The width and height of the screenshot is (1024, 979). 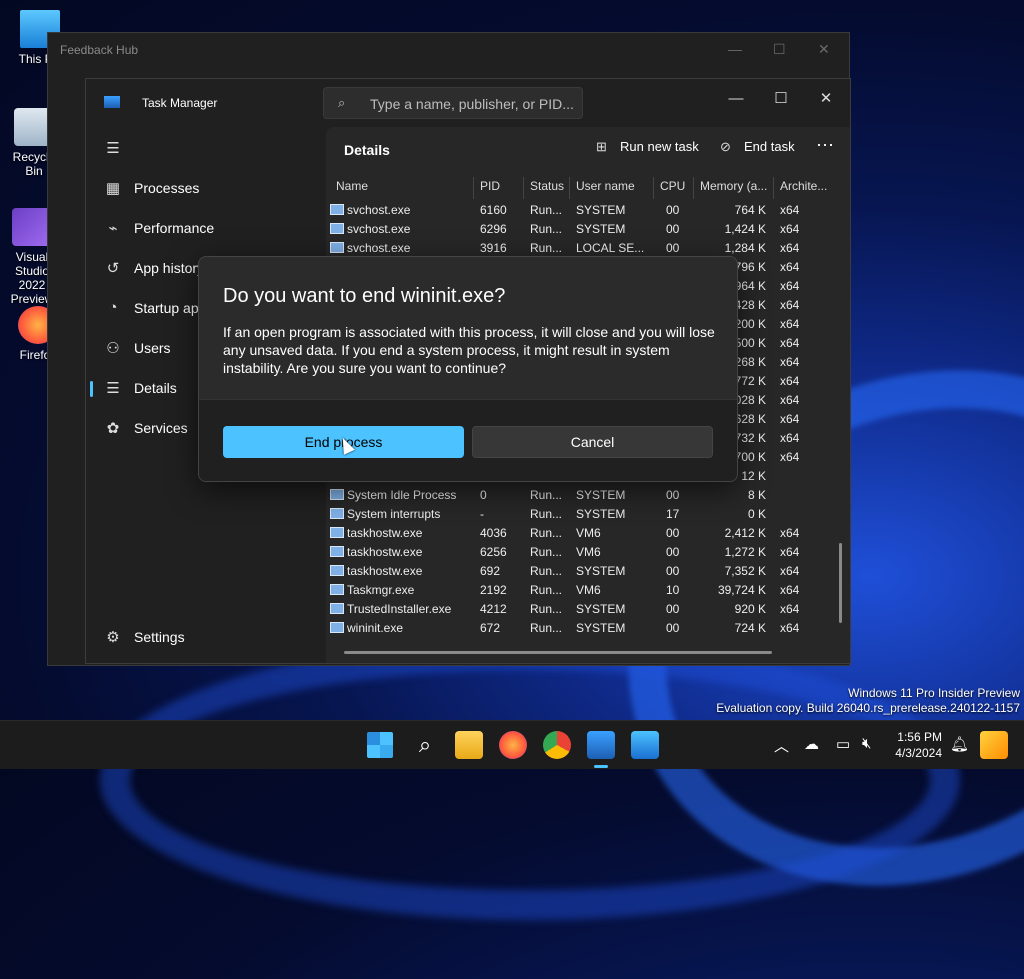 What do you see at coordinates (513, 745) in the screenshot?
I see `firefox-icon` at bounding box center [513, 745].